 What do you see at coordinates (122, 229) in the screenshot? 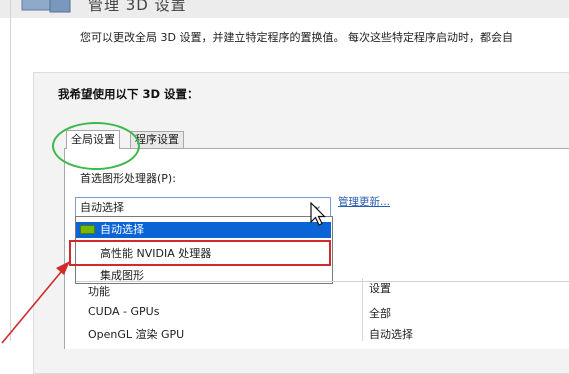
I see `option-auto-select-label: 自动选择` at bounding box center [122, 229].